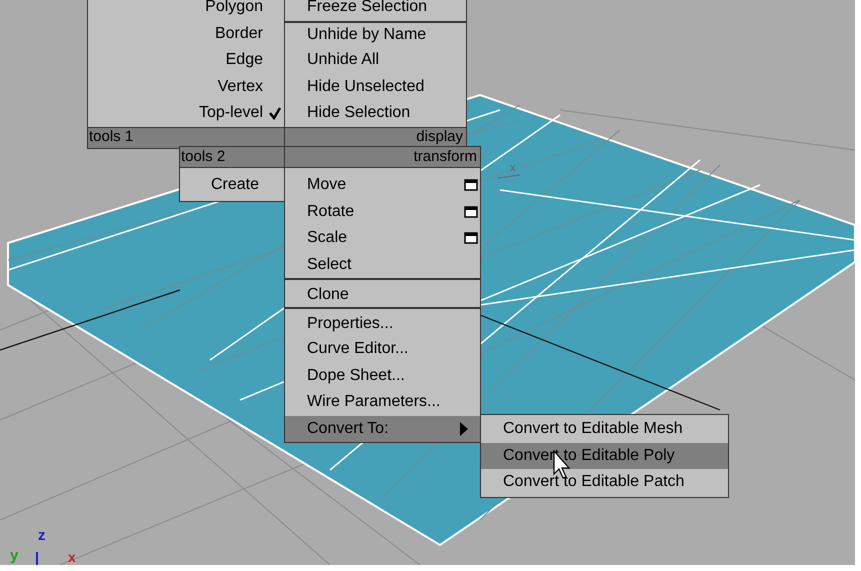  What do you see at coordinates (375, 87) in the screenshot?
I see `menu-item: Hide Unselected` at bounding box center [375, 87].